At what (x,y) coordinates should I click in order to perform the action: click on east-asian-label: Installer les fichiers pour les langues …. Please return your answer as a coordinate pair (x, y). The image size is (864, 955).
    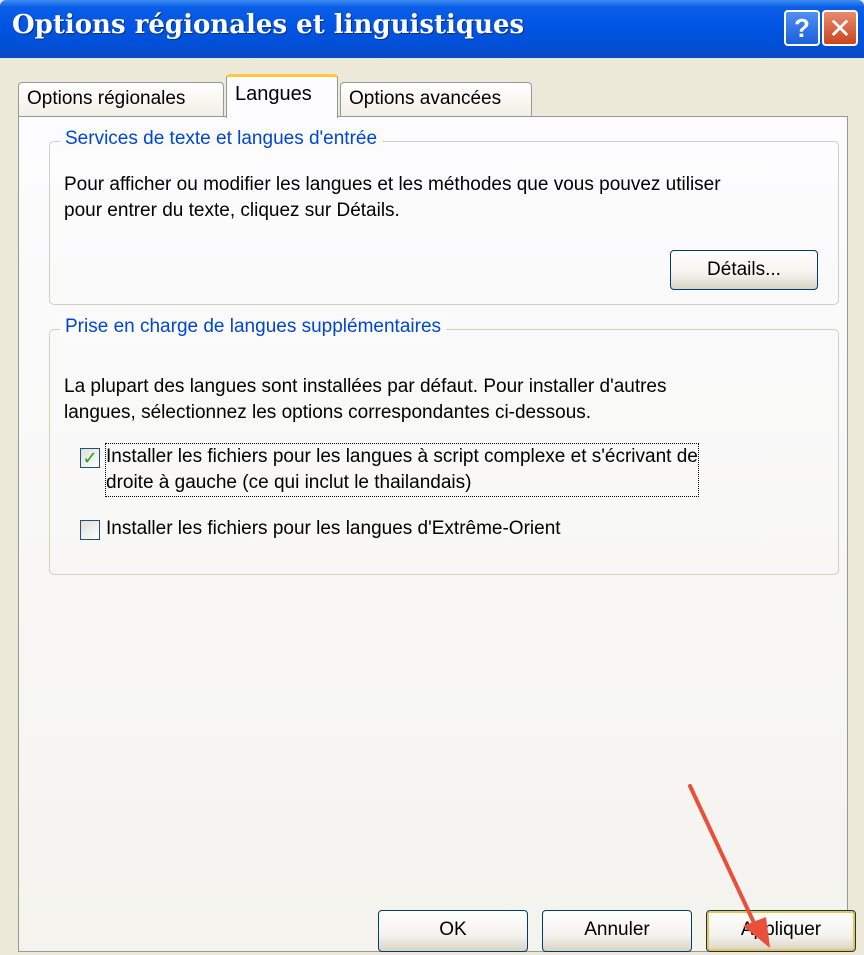
    Looking at the image, I should click on (333, 529).